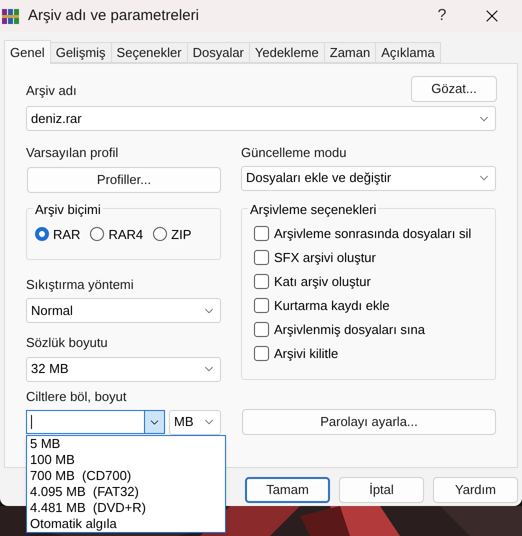 This screenshot has width=522, height=536. I want to click on tab: Genel, so click(27, 52).